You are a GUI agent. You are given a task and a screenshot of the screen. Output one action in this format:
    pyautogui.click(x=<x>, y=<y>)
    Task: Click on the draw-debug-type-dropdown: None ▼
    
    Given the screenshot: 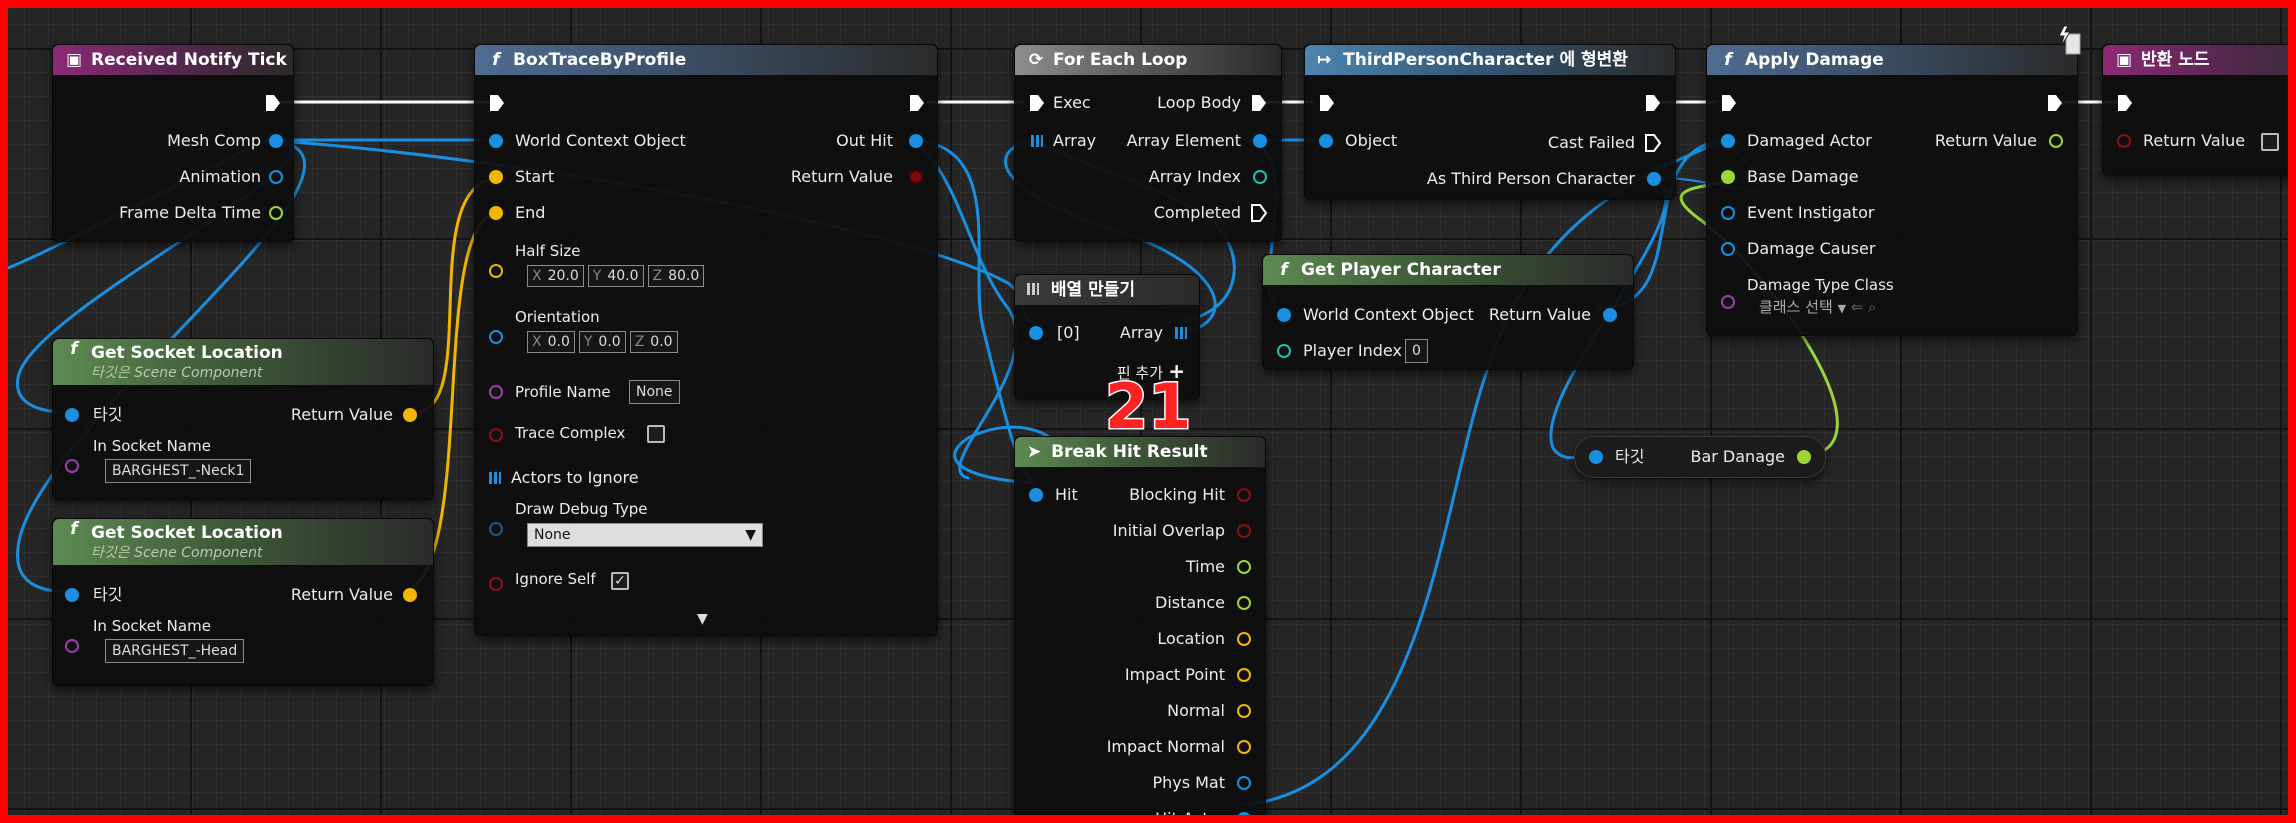 What is the action you would take?
    pyautogui.click(x=645, y=535)
    